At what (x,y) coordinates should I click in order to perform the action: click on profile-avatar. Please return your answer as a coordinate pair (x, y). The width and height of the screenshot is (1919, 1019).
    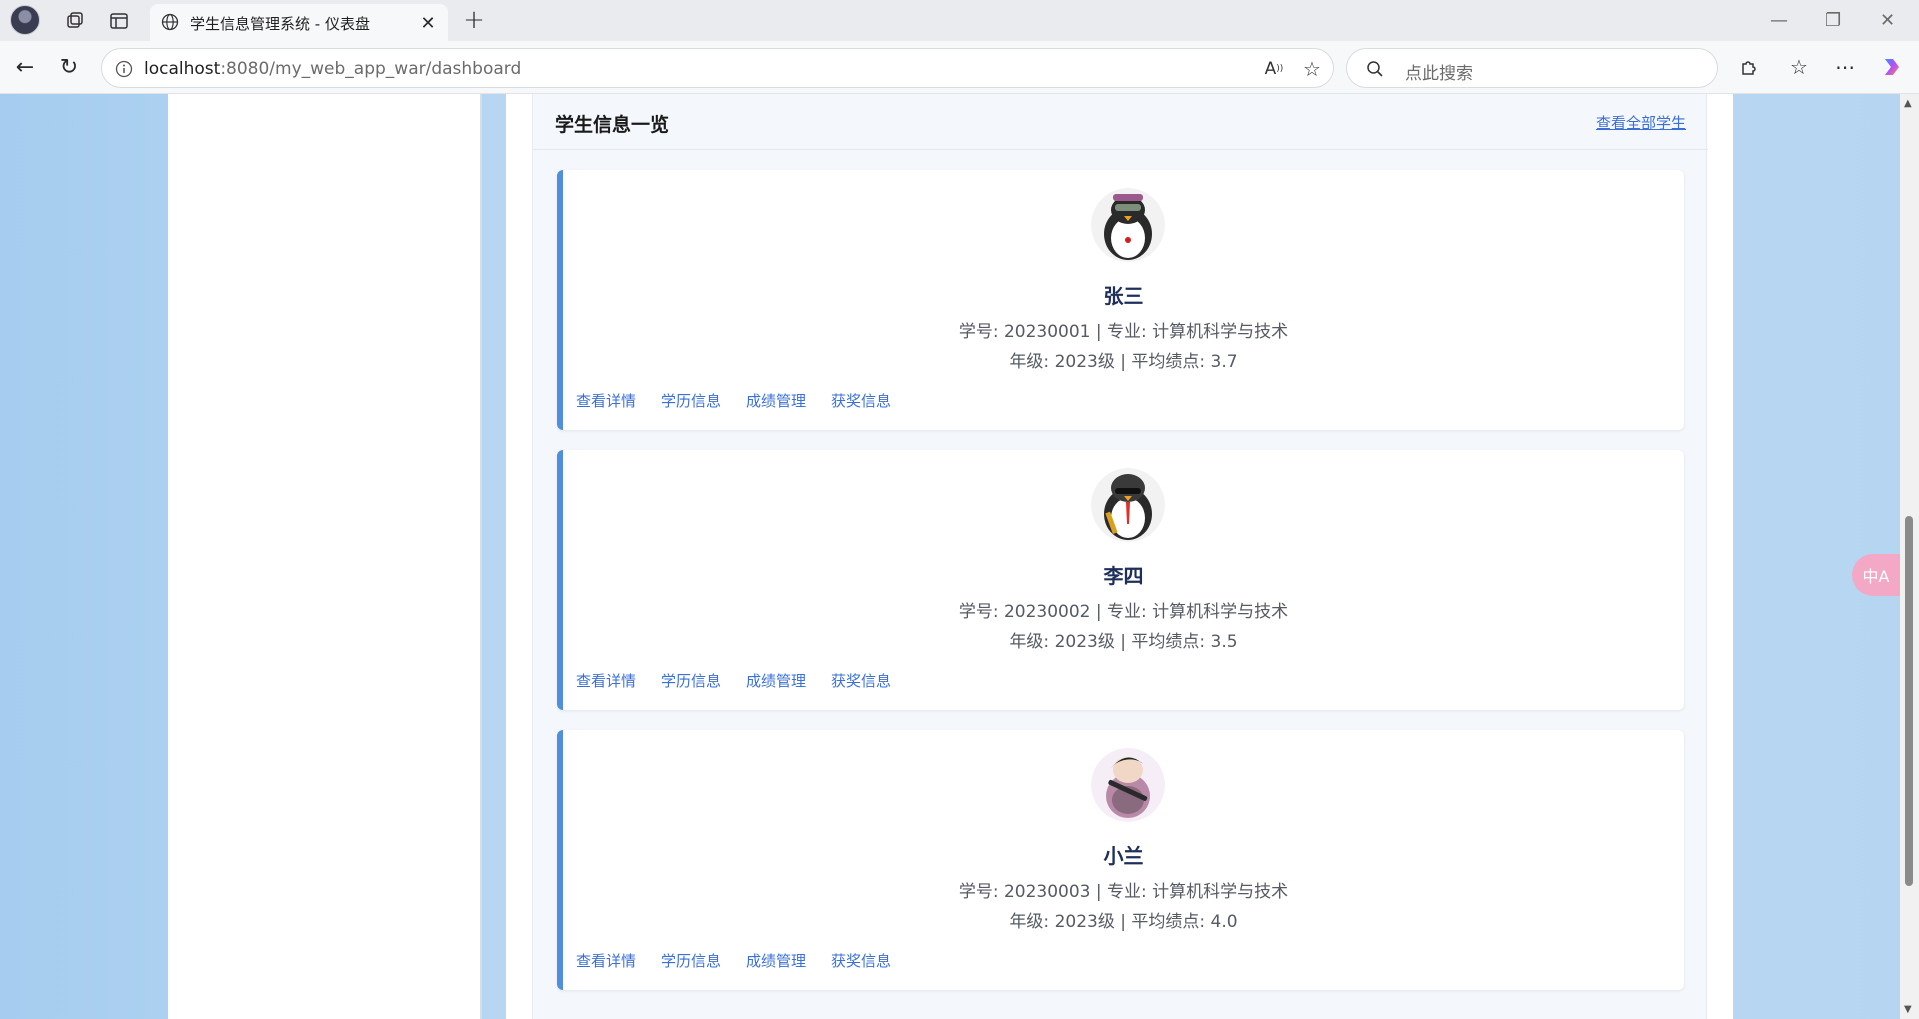
    Looking at the image, I should click on (25, 20).